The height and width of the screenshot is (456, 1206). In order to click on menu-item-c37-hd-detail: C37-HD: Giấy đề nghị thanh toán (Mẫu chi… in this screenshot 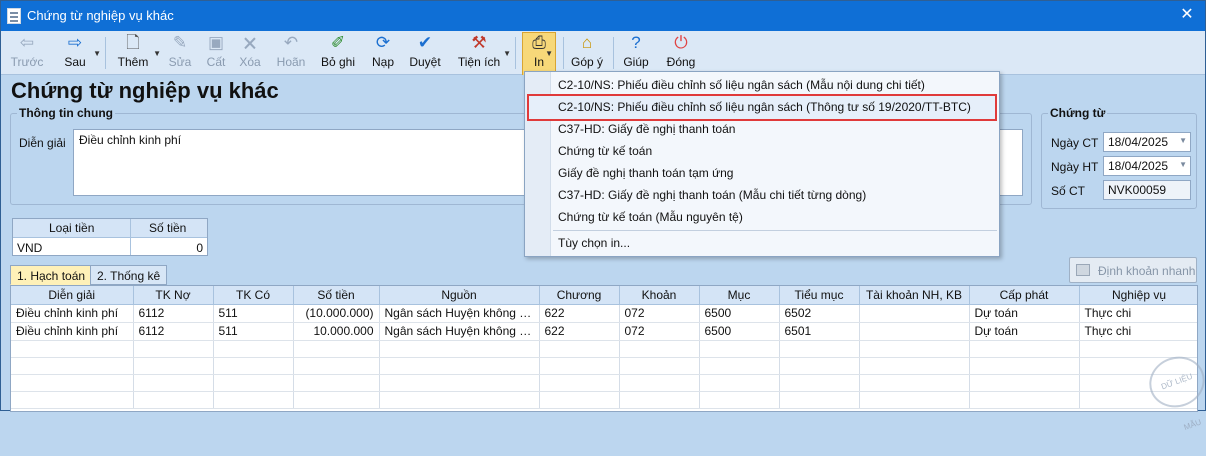, I will do `click(712, 195)`.